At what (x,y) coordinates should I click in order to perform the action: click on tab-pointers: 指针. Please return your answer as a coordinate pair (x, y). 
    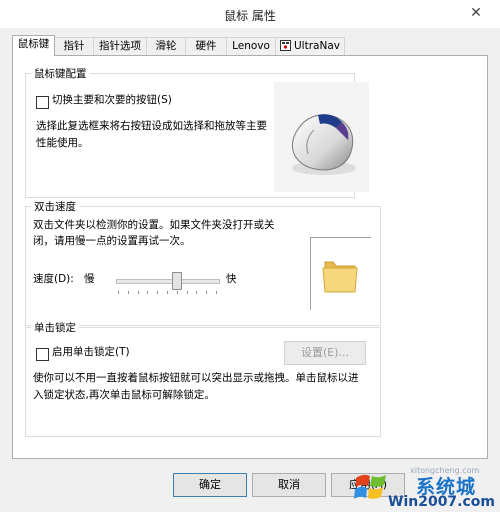
    Looking at the image, I should click on (74, 46).